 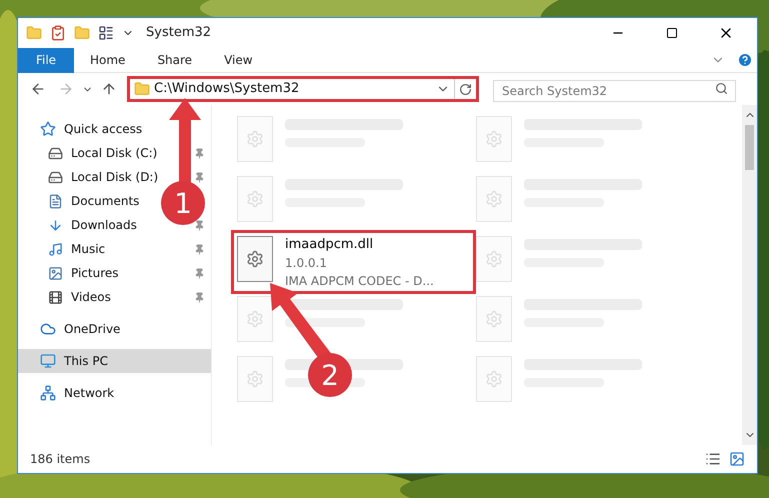 What do you see at coordinates (58, 33) in the screenshot?
I see `properties-icon` at bounding box center [58, 33].